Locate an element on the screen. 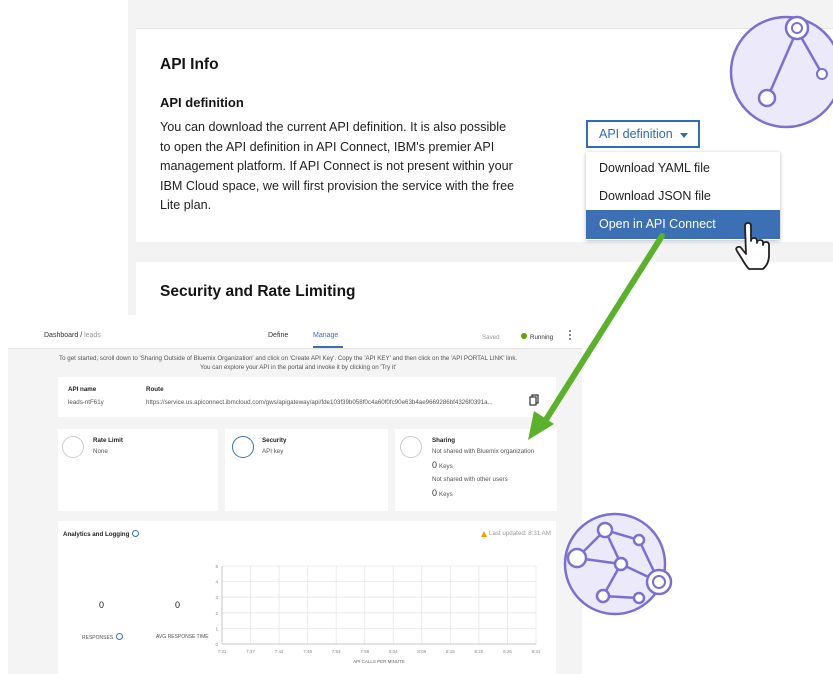  connect-graph-icon is located at coordinates (781, 72).